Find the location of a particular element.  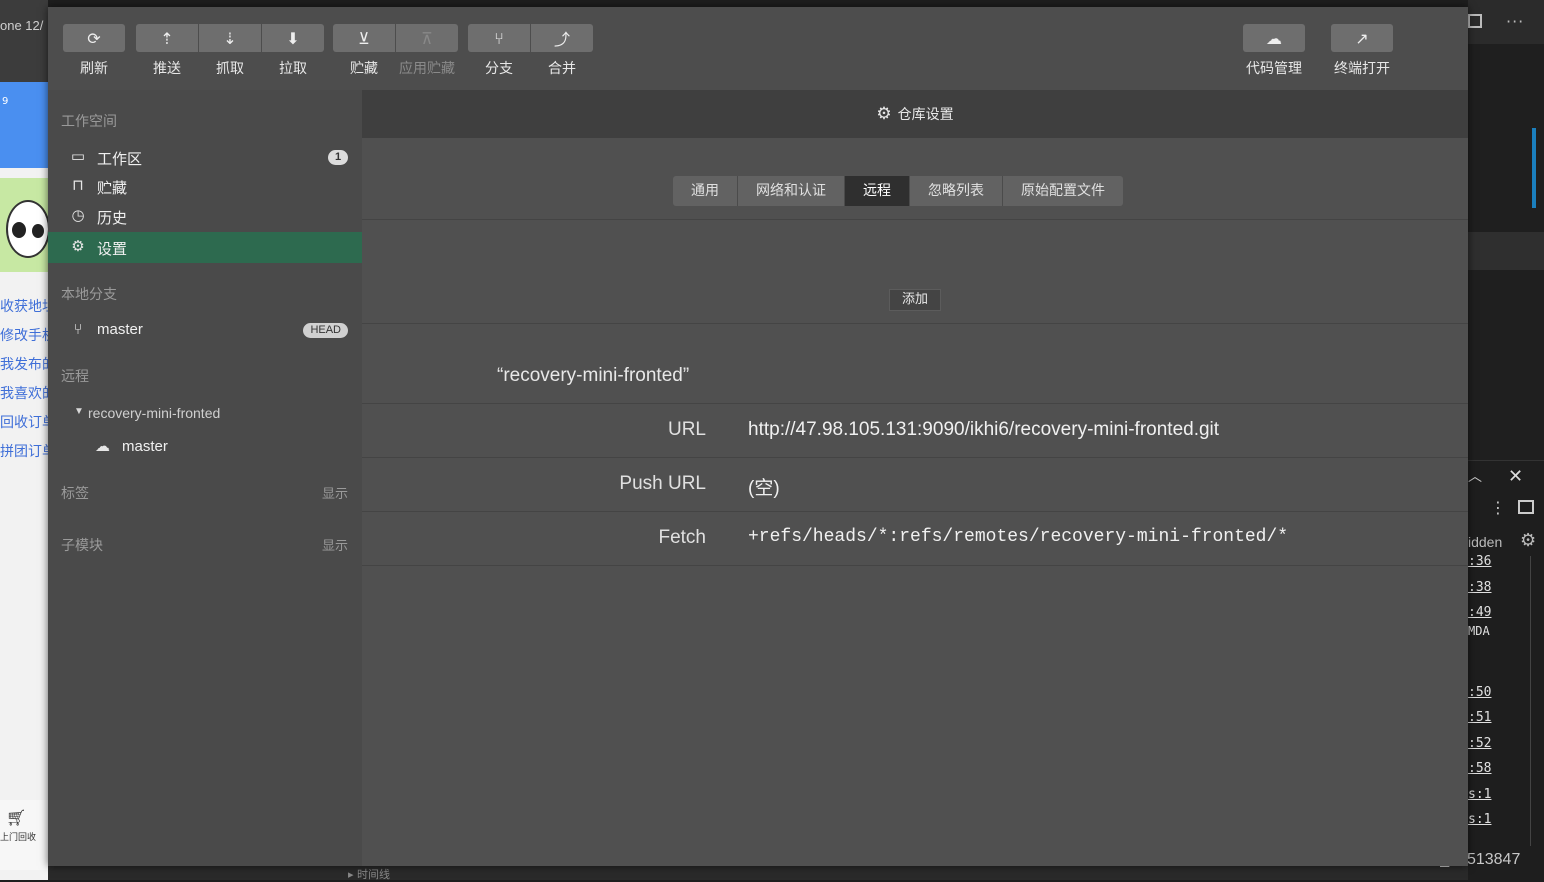

log-time: :38 is located at coordinates (1479, 587).